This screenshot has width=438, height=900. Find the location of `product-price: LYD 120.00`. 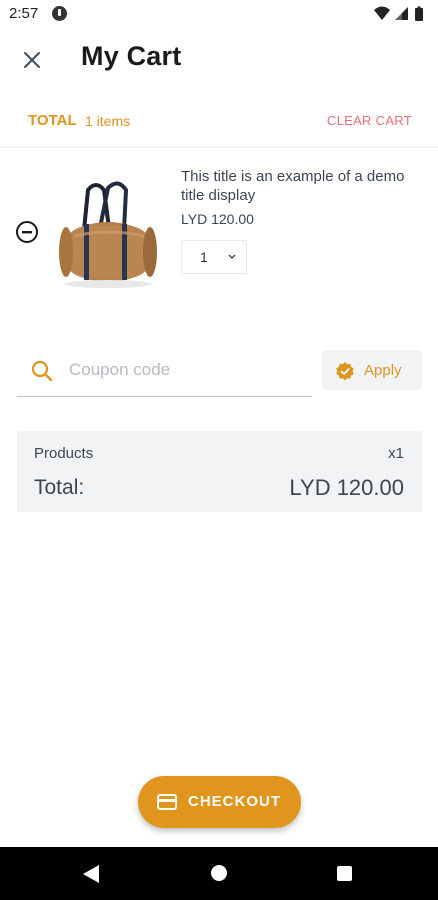

product-price: LYD 120.00 is located at coordinates (217, 219).